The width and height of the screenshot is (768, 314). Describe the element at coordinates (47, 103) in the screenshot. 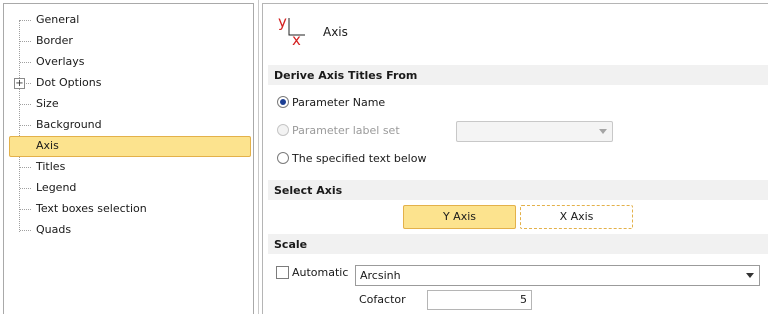

I see `tree-item-label: Size` at that location.